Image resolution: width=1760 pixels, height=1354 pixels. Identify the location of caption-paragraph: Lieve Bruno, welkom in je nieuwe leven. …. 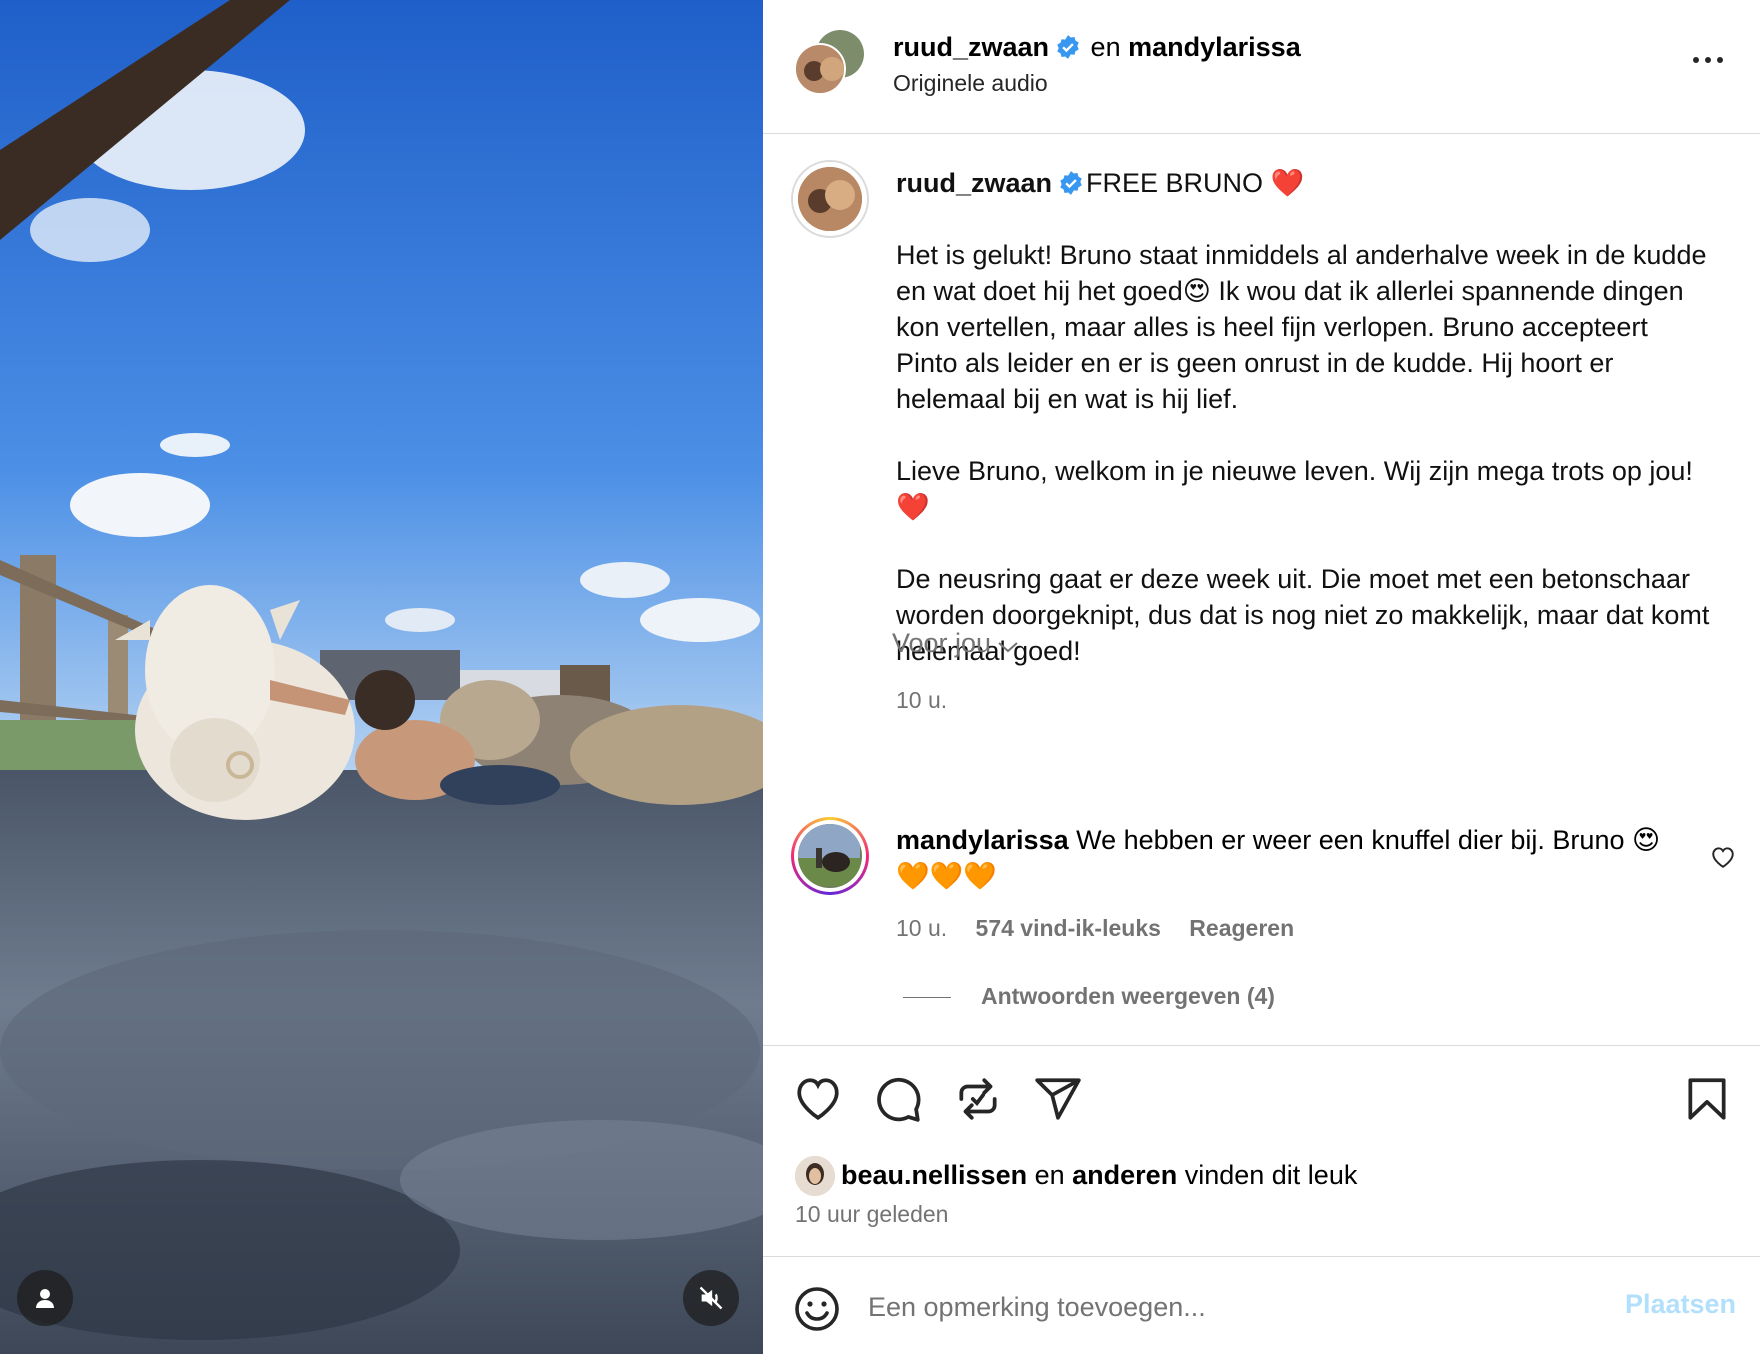
(1298, 489).